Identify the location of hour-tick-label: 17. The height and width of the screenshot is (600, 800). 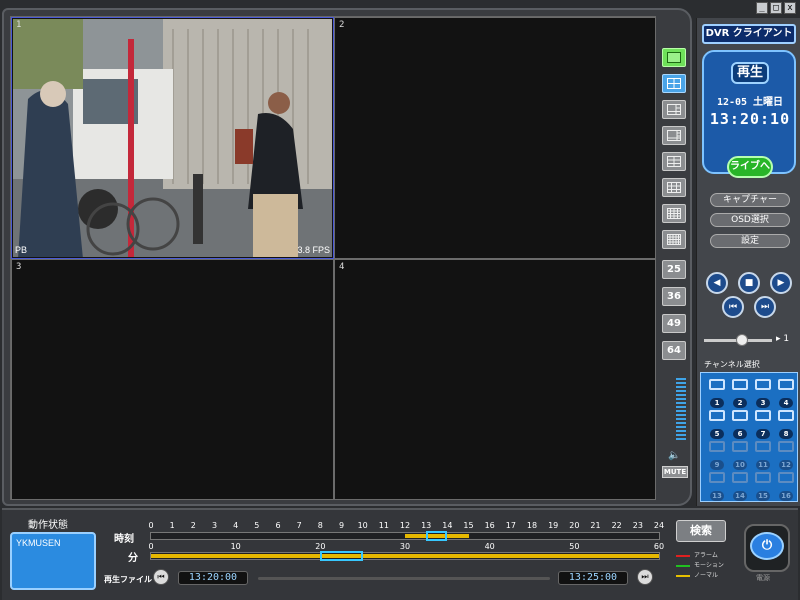
(510, 525).